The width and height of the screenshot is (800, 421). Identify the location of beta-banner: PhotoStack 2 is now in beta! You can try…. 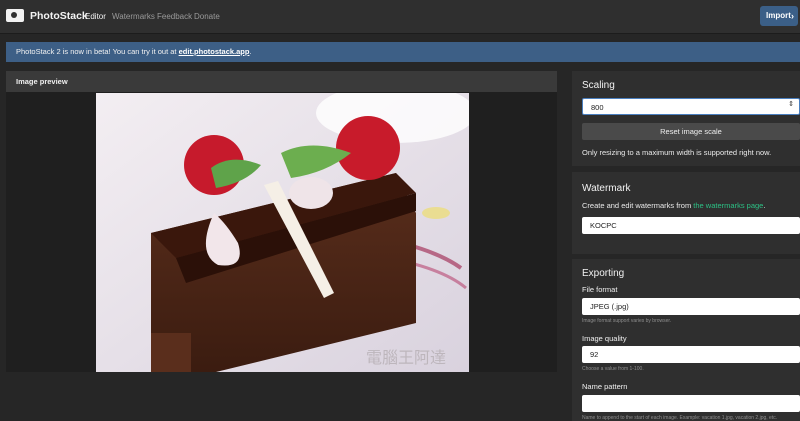
(403, 52).